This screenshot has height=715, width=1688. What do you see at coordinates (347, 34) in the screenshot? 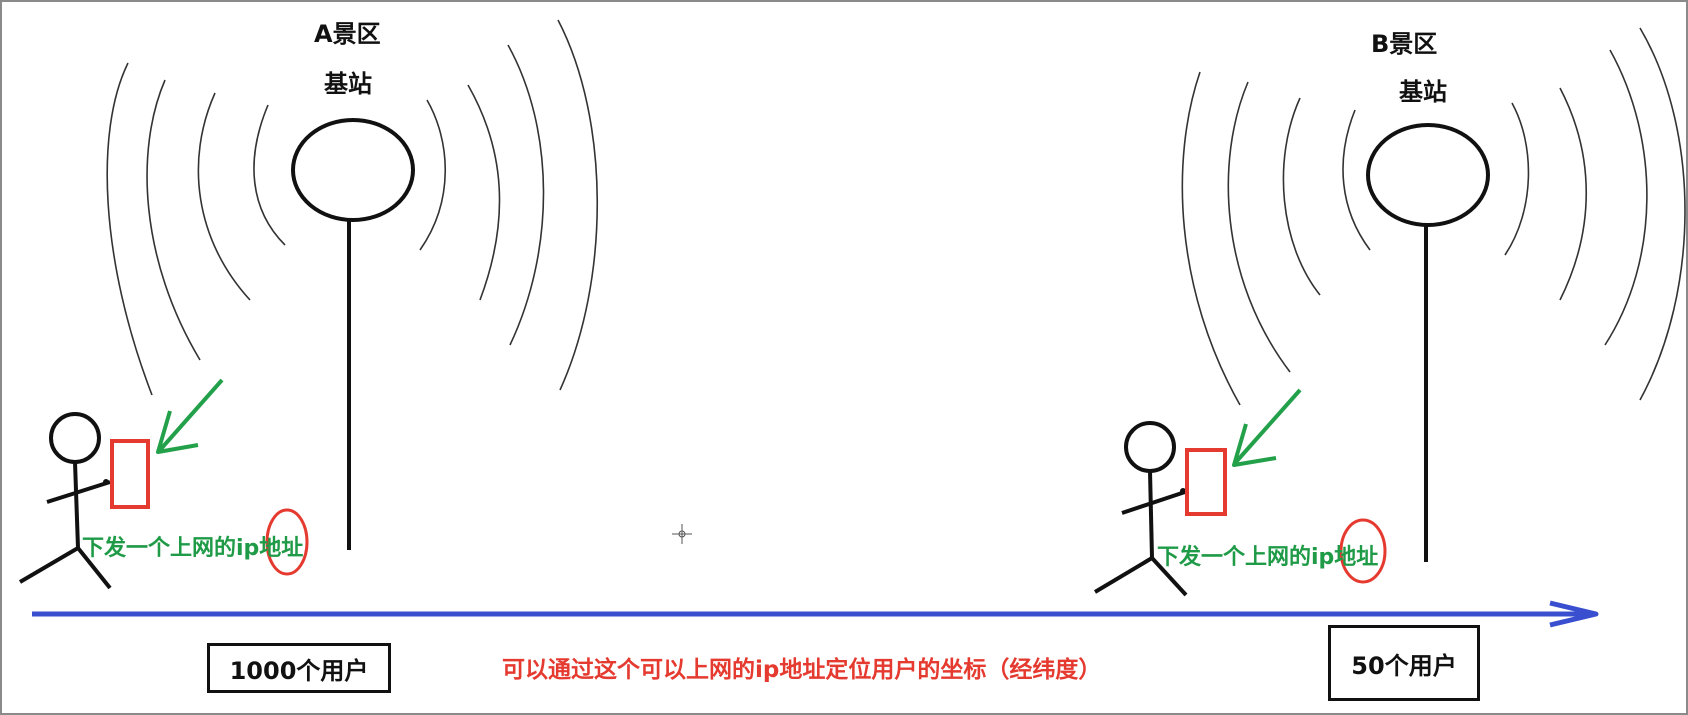
I see `station-a-title: A景区` at bounding box center [347, 34].